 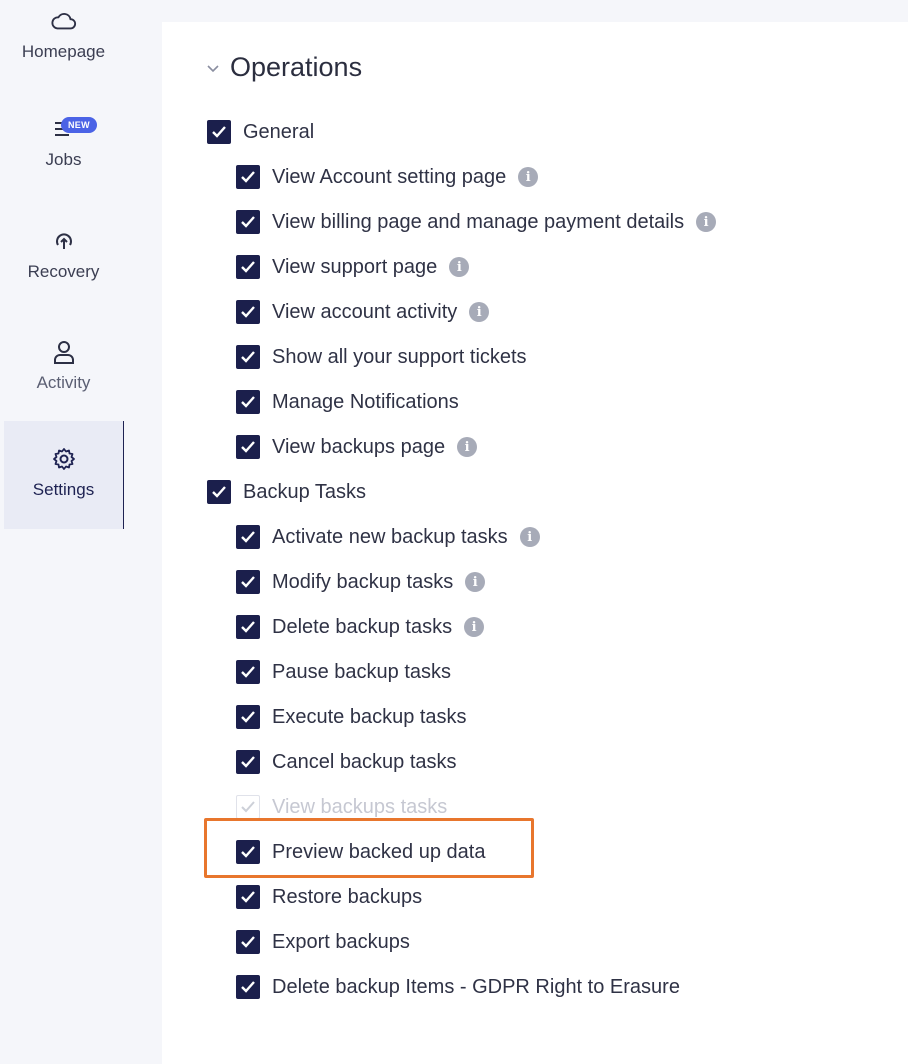 What do you see at coordinates (63, 271) in the screenshot?
I see `sidebar-item-label: Recovery` at bounding box center [63, 271].